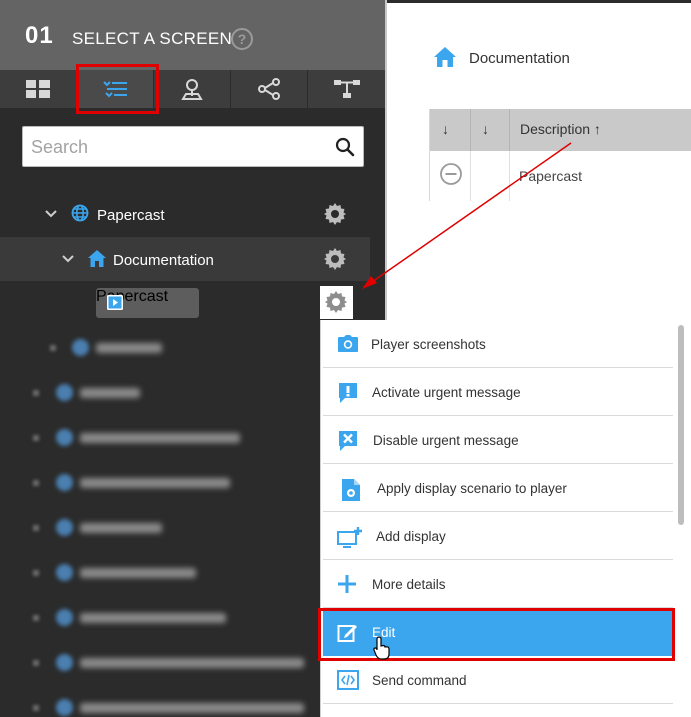 The height and width of the screenshot is (717, 691). What do you see at coordinates (496, 634) in the screenshot?
I see `edit-item-highlight` at bounding box center [496, 634].